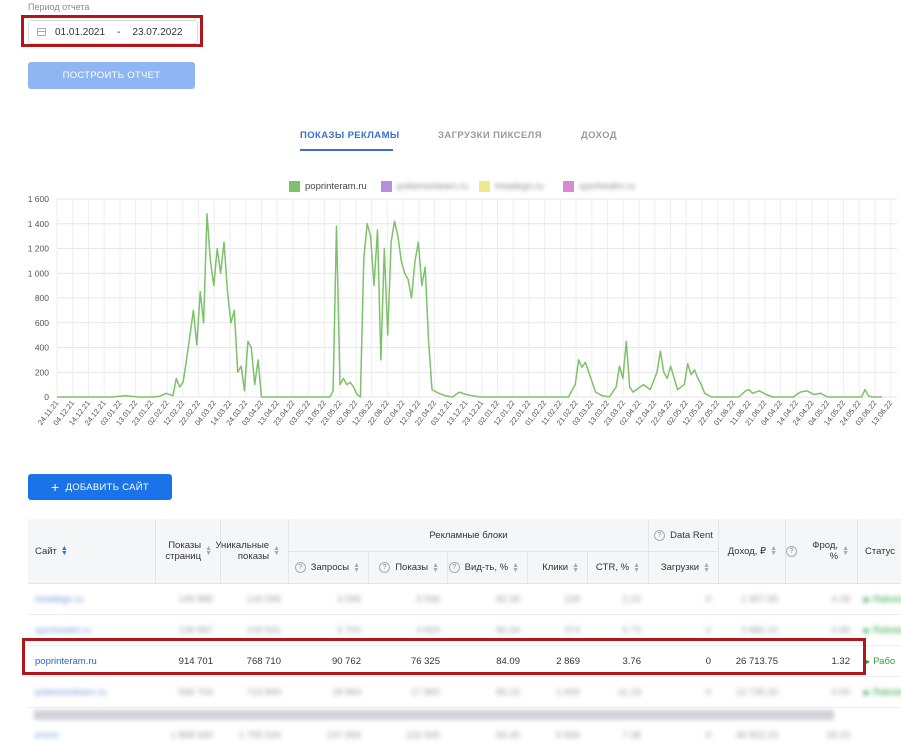  I want to click on cell-impressions: 122 605, so click(408, 735).